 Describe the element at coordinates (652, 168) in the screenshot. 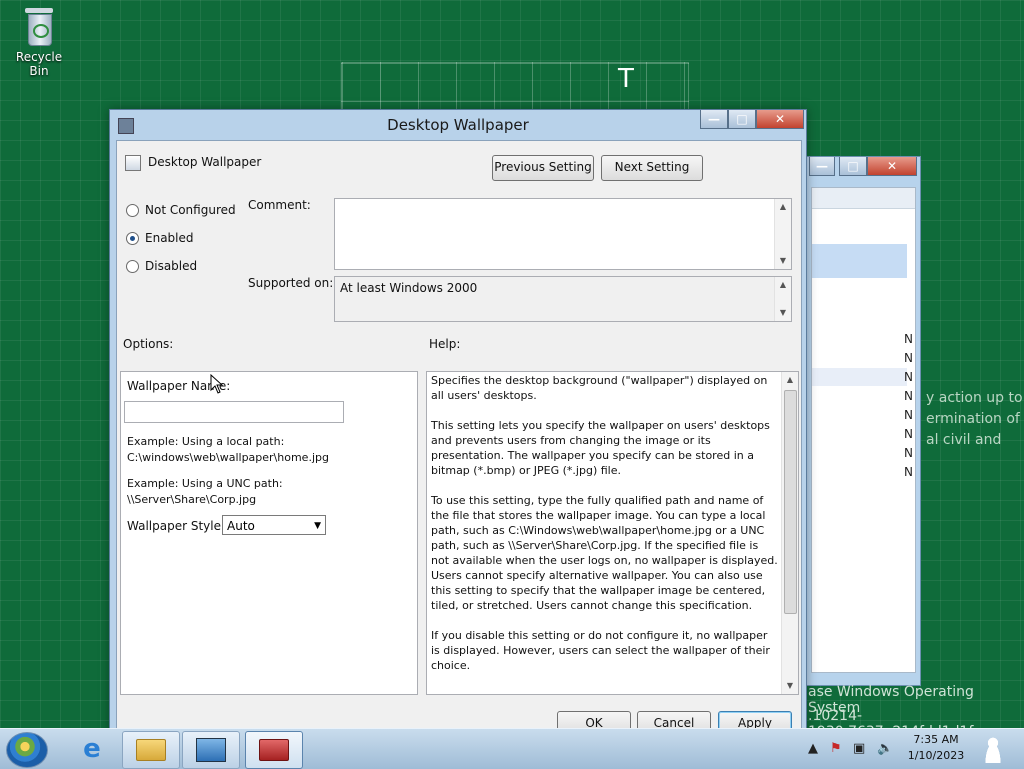

I see `next-setting-button: Next Setting` at that location.